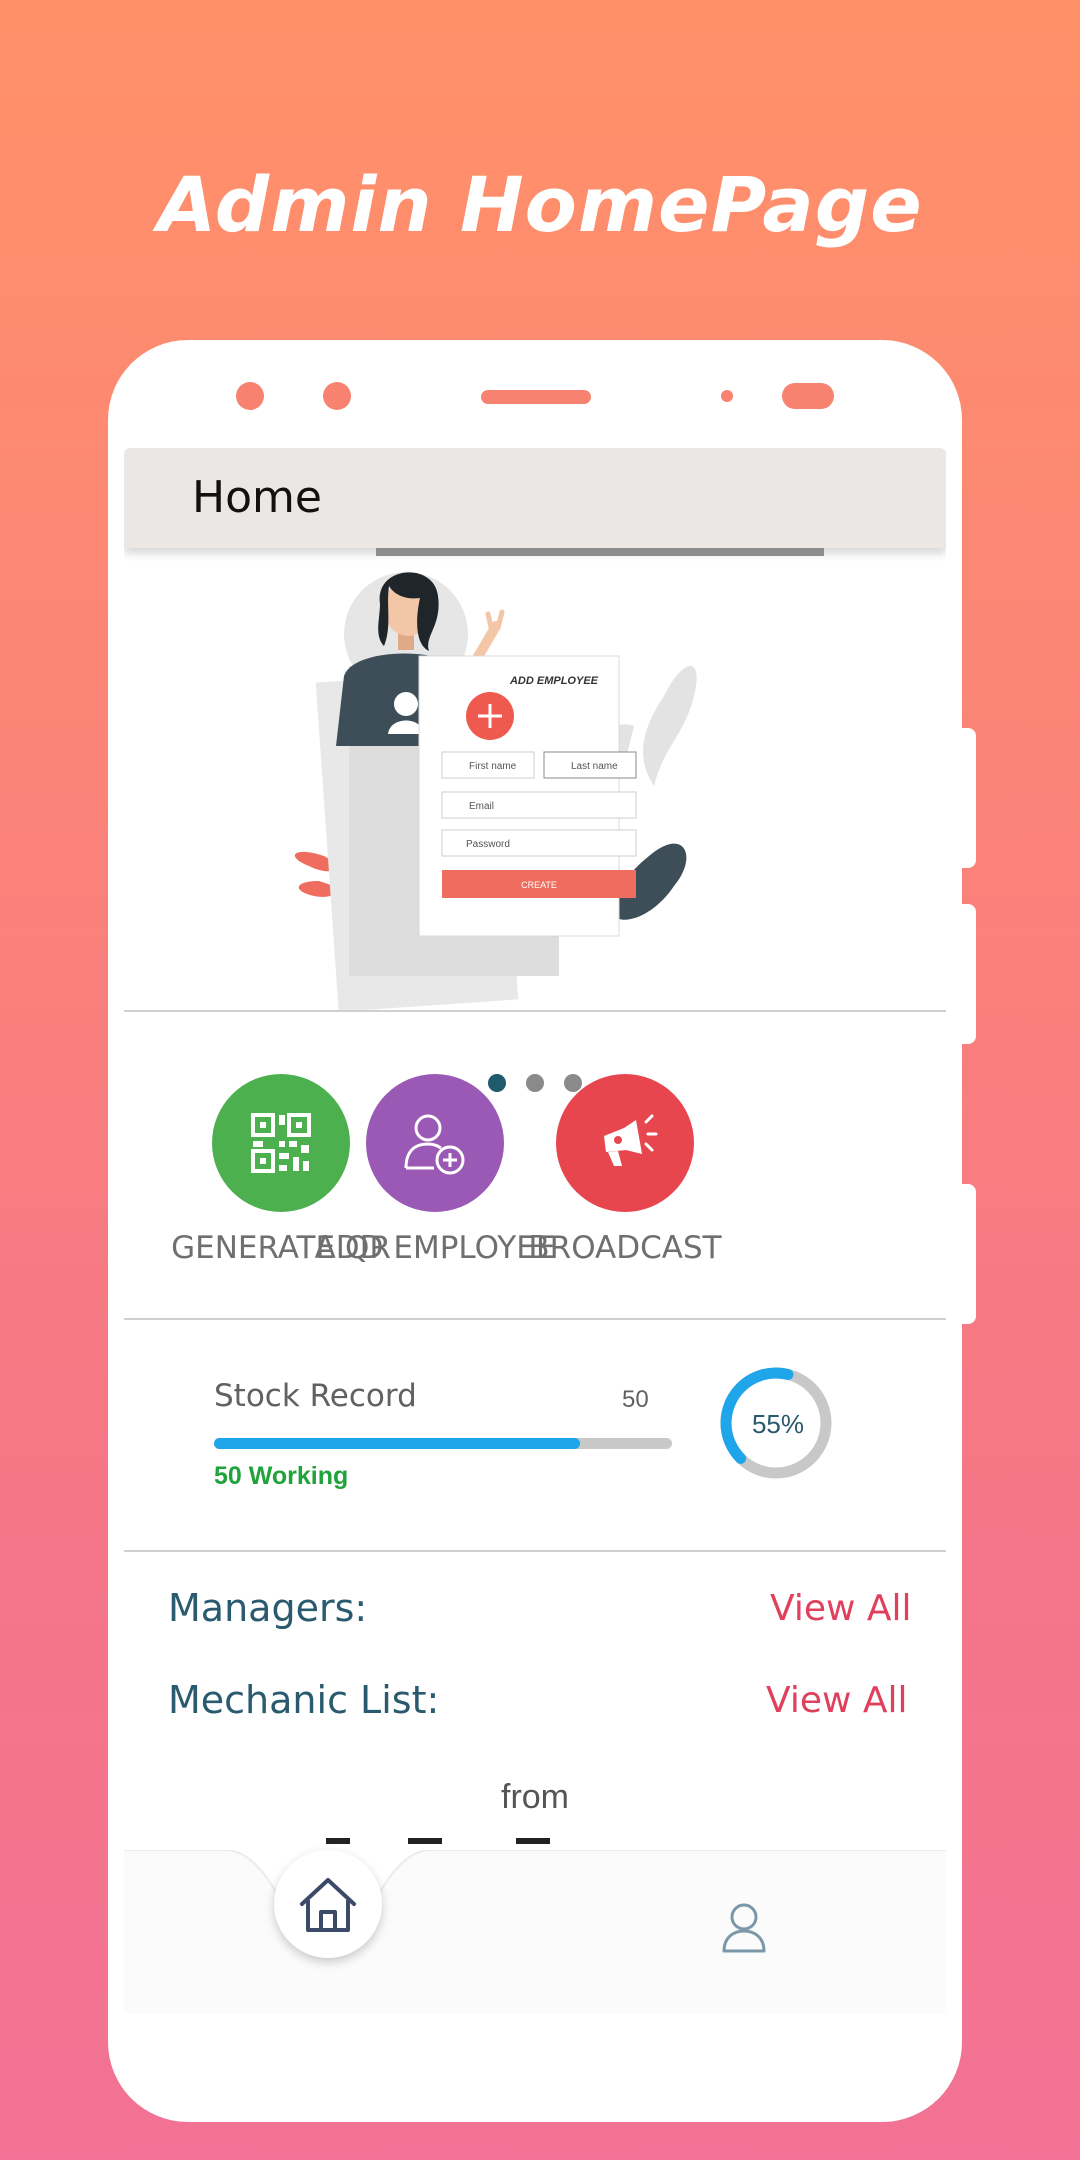 The height and width of the screenshot is (2160, 1080). I want to click on action-label: BROADCAST, so click(625, 1248).